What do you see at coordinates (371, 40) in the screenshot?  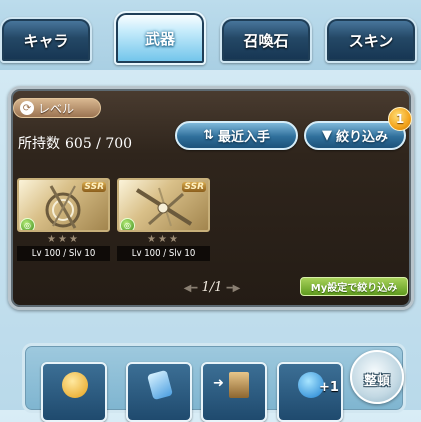 I see `tab-skin: スキン` at bounding box center [371, 40].